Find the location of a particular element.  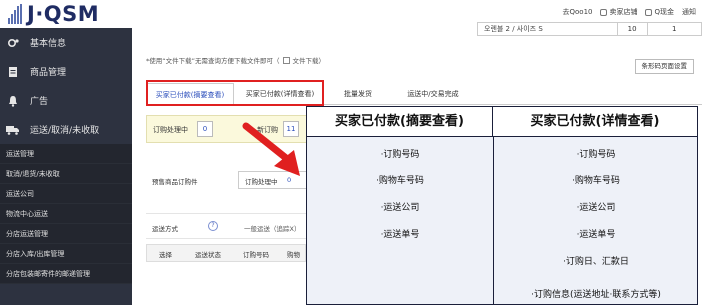

cash-icon is located at coordinates (649, 12).